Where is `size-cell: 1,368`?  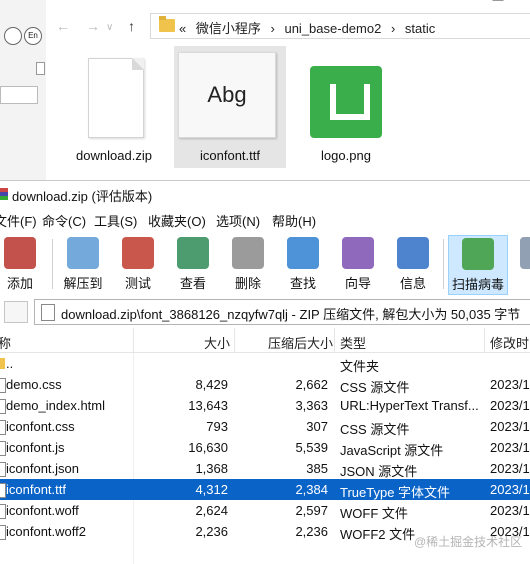
size-cell: 1,368 is located at coordinates (211, 468).